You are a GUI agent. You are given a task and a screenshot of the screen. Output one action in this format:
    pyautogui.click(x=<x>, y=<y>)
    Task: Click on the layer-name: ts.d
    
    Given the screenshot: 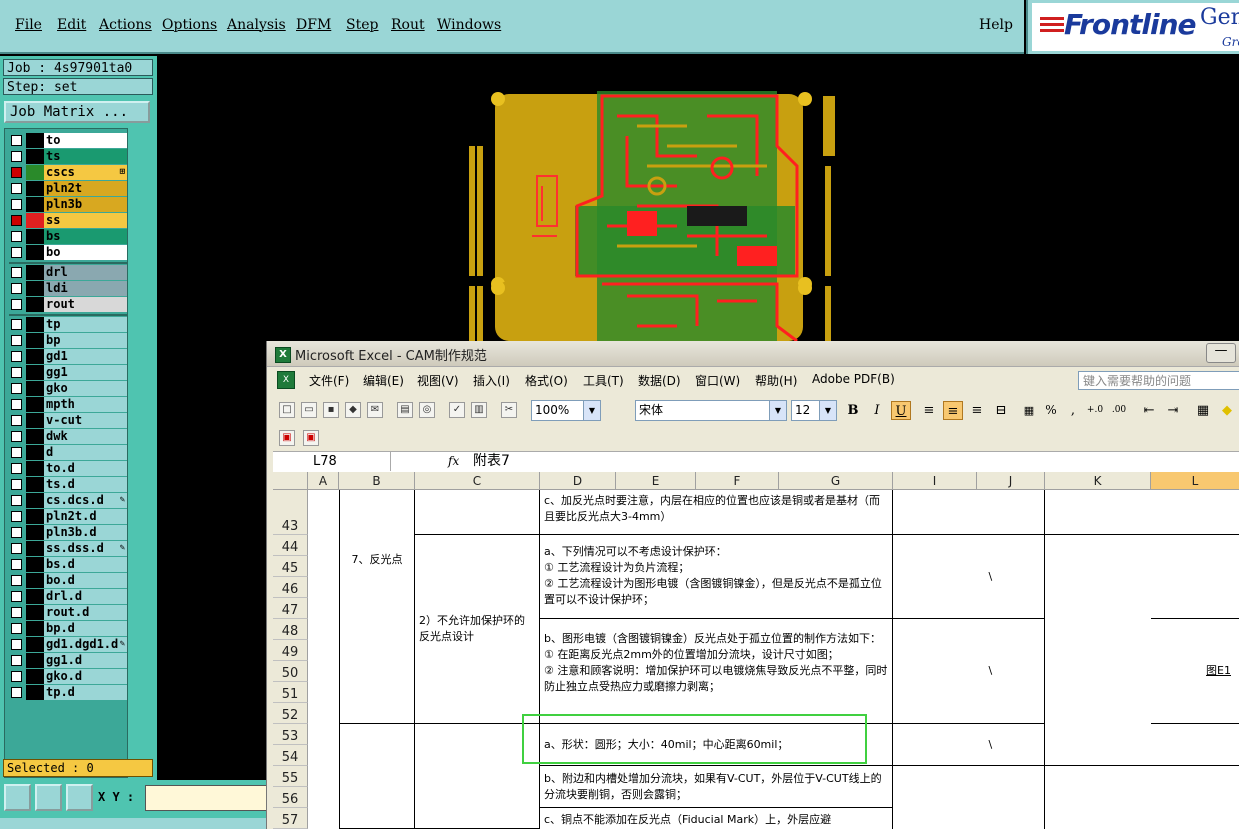 What is the action you would take?
    pyautogui.click(x=85, y=484)
    